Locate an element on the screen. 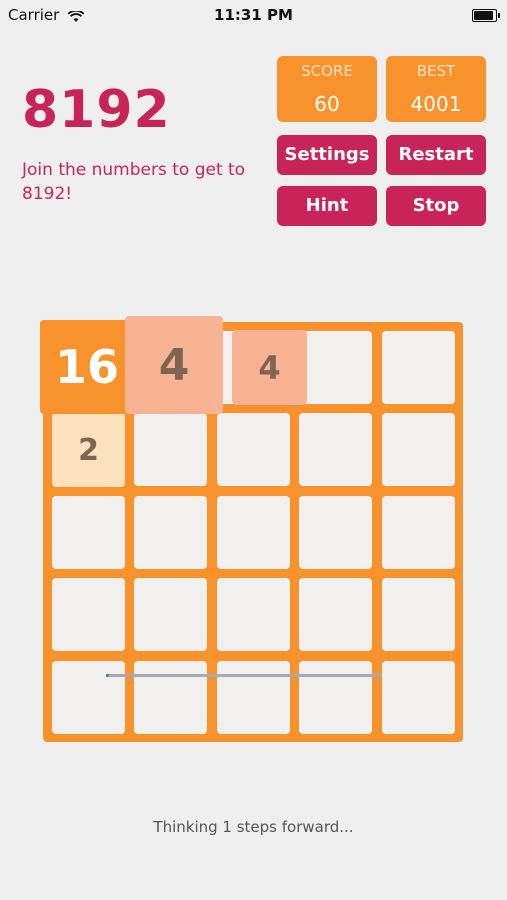  best-box: BEST 4001 is located at coordinates (436, 89).